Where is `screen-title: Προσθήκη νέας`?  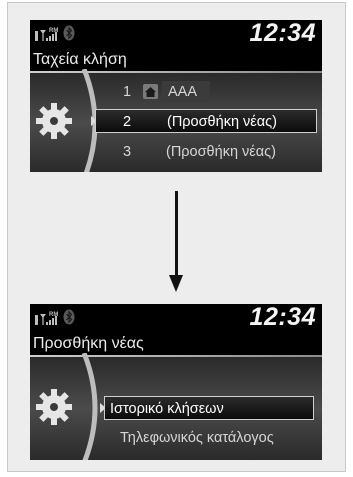
screen-title: Προσθήκη νέας is located at coordinates (88, 343).